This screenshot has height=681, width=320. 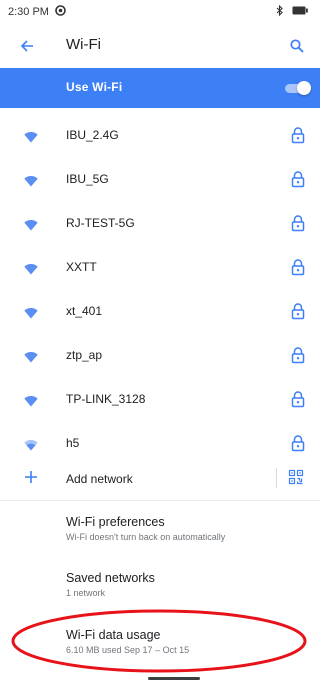 What do you see at coordinates (300, 12) in the screenshot?
I see `battery-icon` at bounding box center [300, 12].